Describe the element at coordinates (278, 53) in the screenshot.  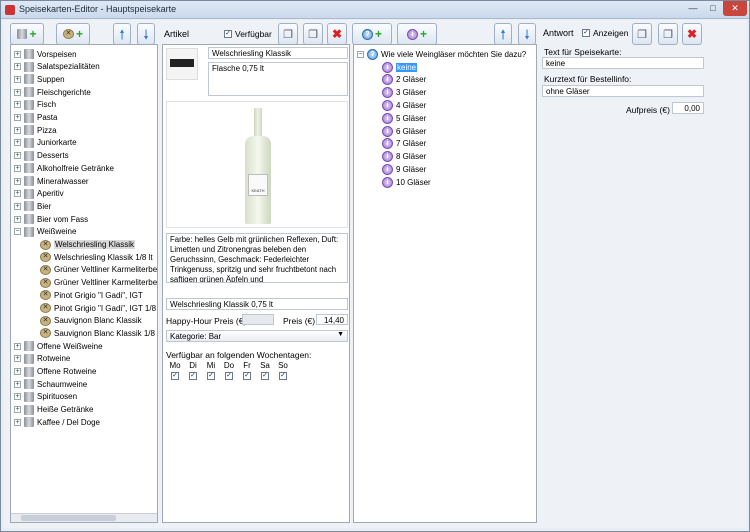
I see `article-name-field: Welschriesling Klassik` at that location.